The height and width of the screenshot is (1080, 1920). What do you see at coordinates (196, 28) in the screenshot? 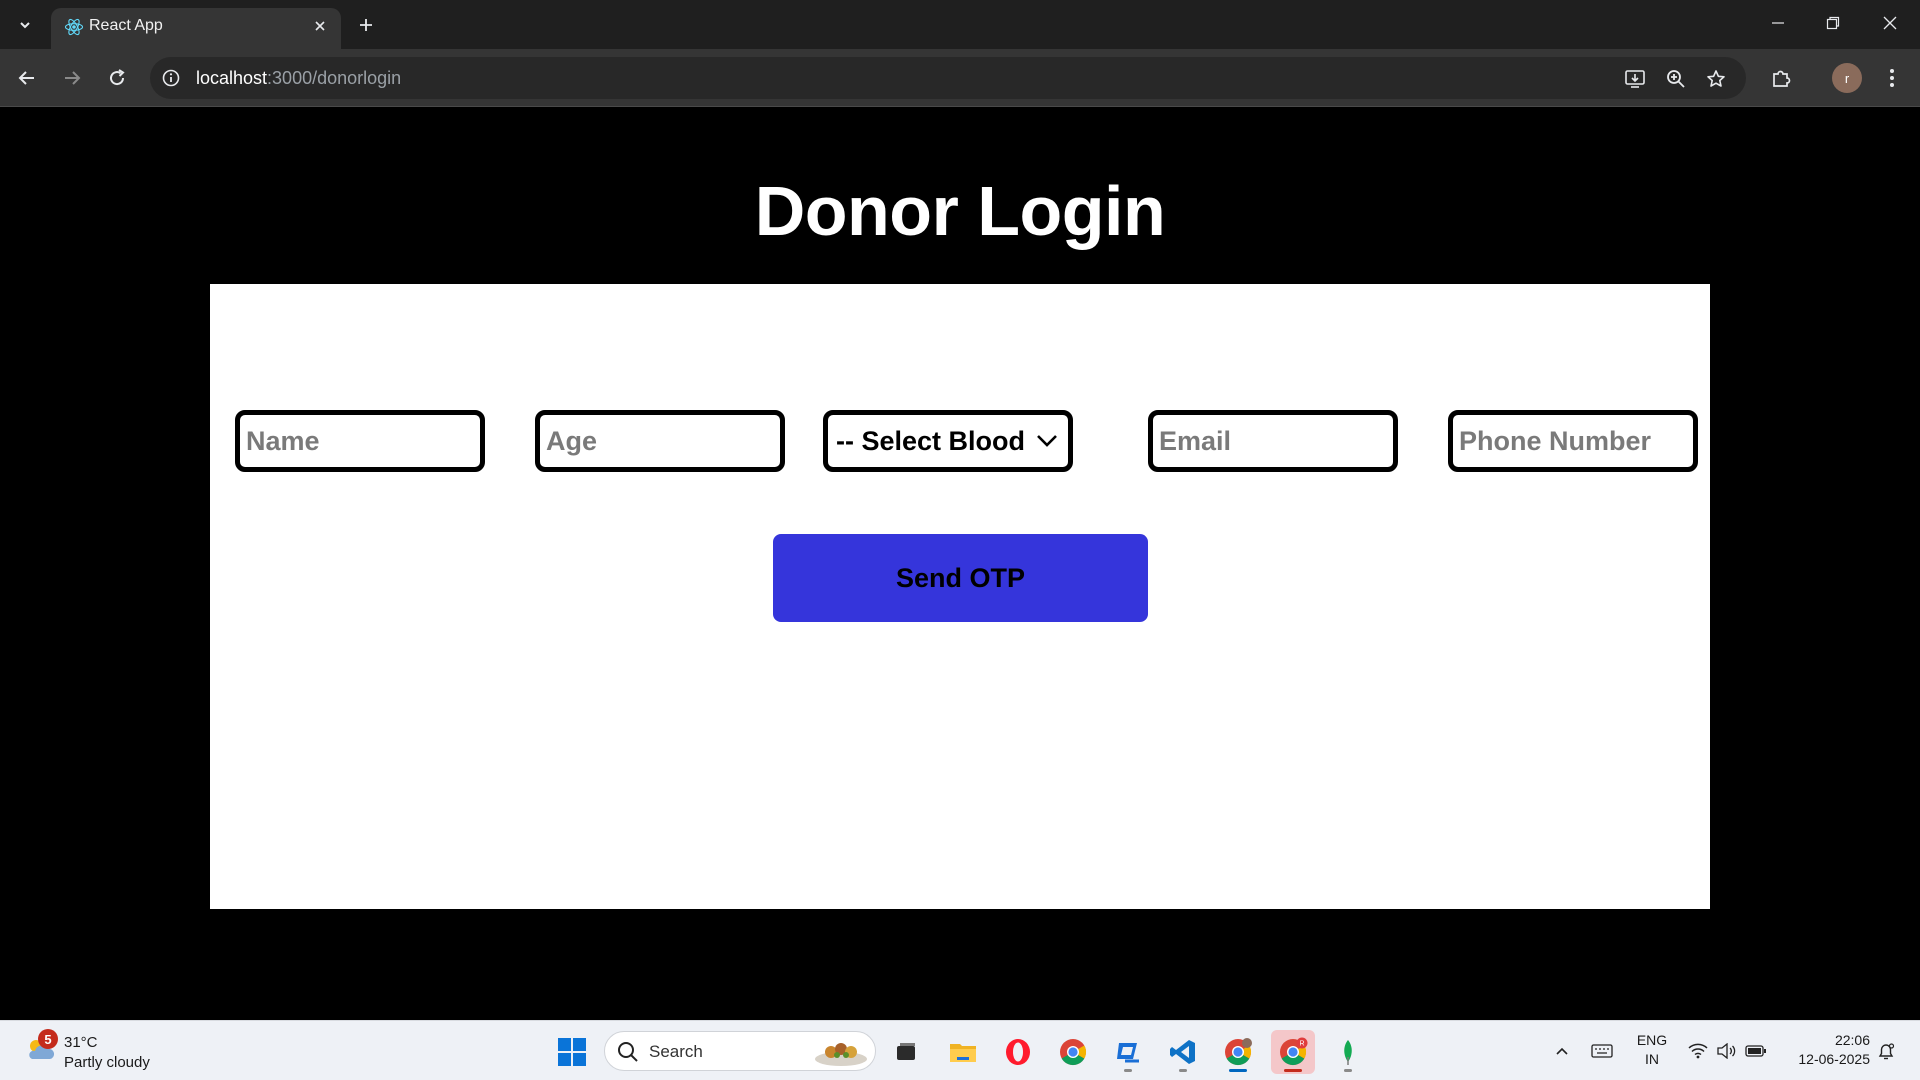
I see `browser-tab: React App` at bounding box center [196, 28].